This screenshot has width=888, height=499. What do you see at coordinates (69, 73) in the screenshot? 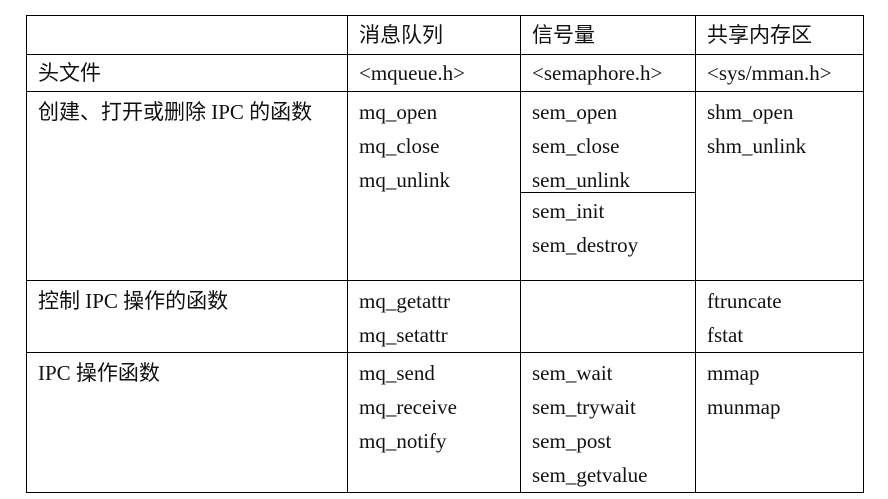
I see `row-label-header-files: 头文件` at bounding box center [69, 73].